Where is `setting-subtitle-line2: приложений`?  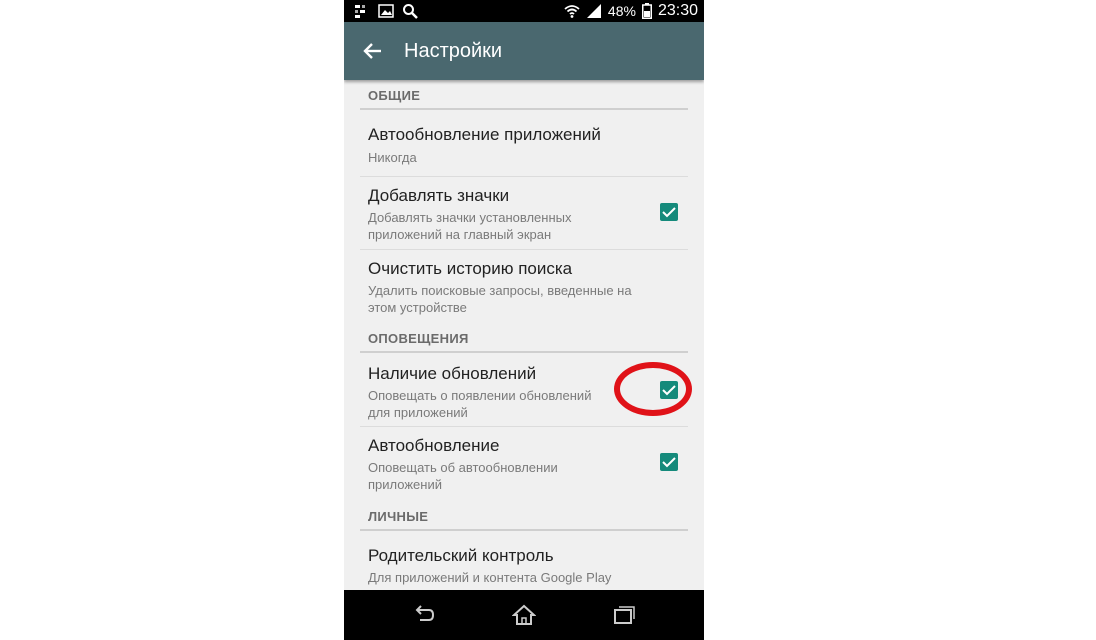 setting-subtitle-line2: приложений is located at coordinates (405, 484).